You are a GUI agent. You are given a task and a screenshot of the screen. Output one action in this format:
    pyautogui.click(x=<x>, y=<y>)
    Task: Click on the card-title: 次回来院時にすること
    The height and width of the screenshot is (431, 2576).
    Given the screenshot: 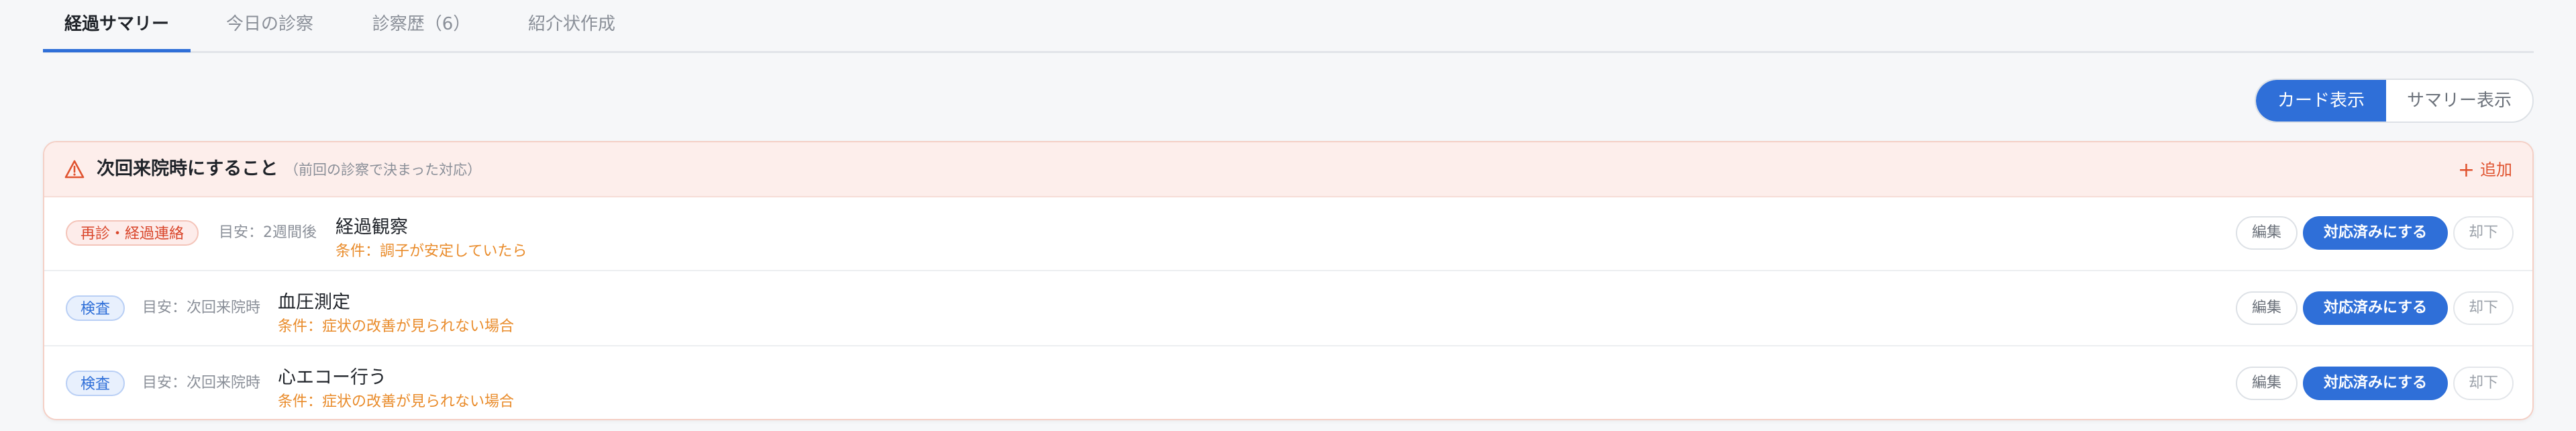 What is the action you would take?
    pyautogui.click(x=187, y=168)
    